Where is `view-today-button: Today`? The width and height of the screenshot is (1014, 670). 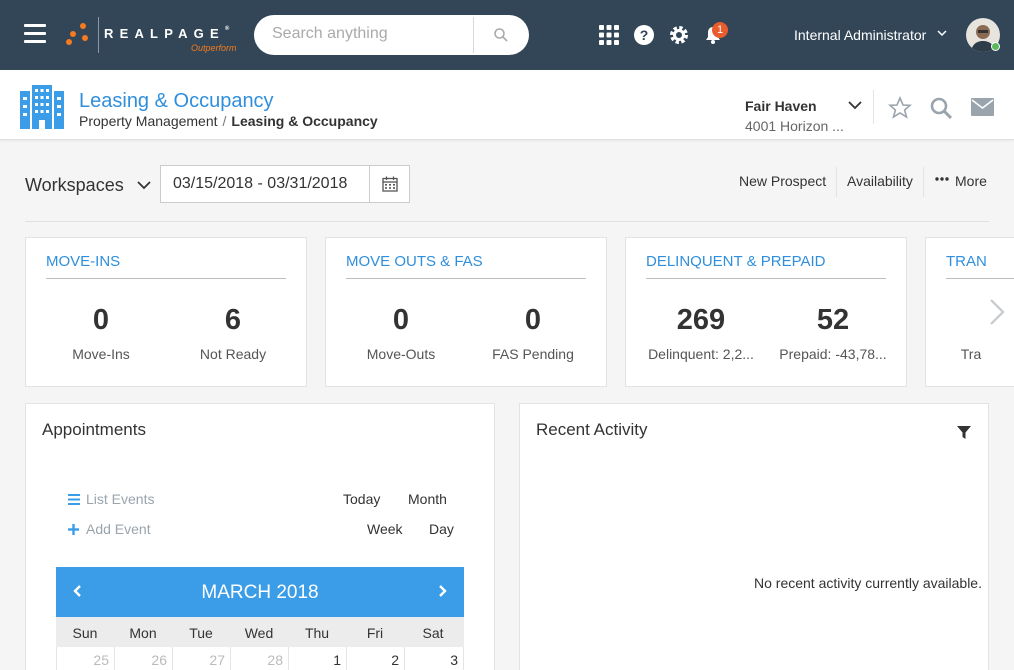
view-today-button: Today is located at coordinates (361, 499).